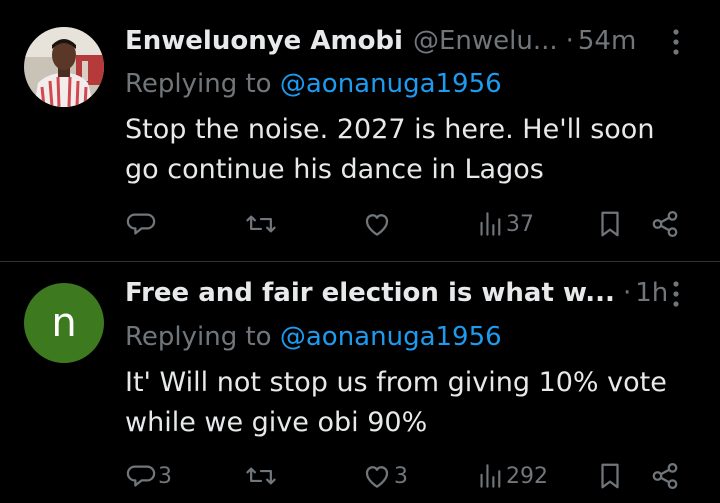 This screenshot has width=720, height=503. What do you see at coordinates (276, 422) in the screenshot?
I see `tweet-text-line: while we give obi 90%` at bounding box center [276, 422].